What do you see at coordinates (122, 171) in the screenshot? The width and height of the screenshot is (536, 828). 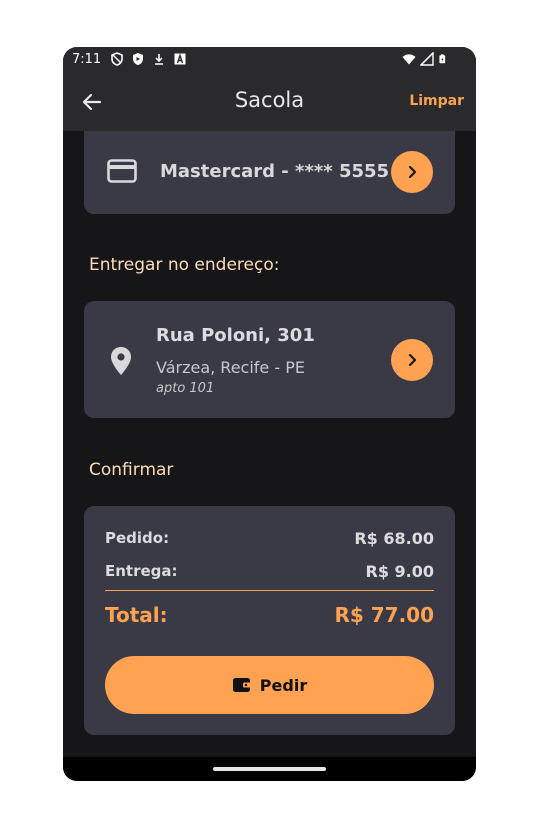 I see `credit-card-icon` at bounding box center [122, 171].